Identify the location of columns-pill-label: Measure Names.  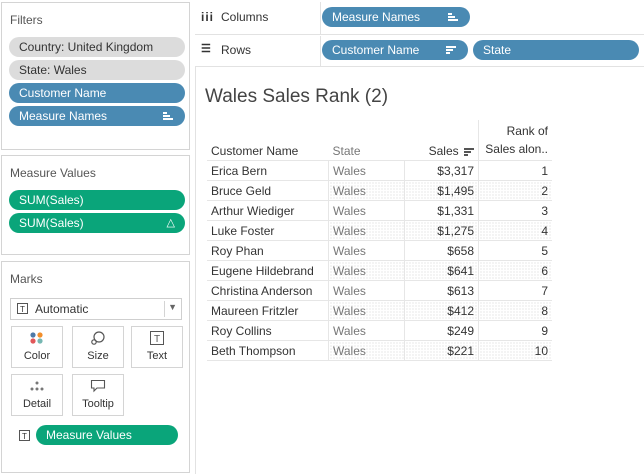
(376, 17).